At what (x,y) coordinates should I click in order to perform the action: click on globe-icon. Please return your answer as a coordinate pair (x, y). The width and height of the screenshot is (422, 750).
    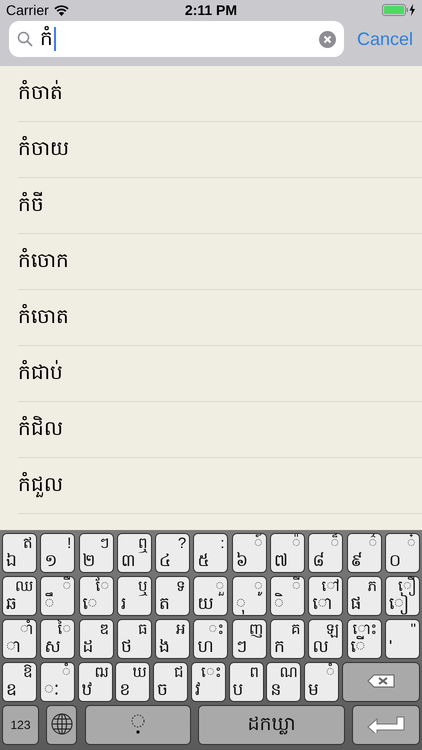
    Looking at the image, I should click on (62, 724).